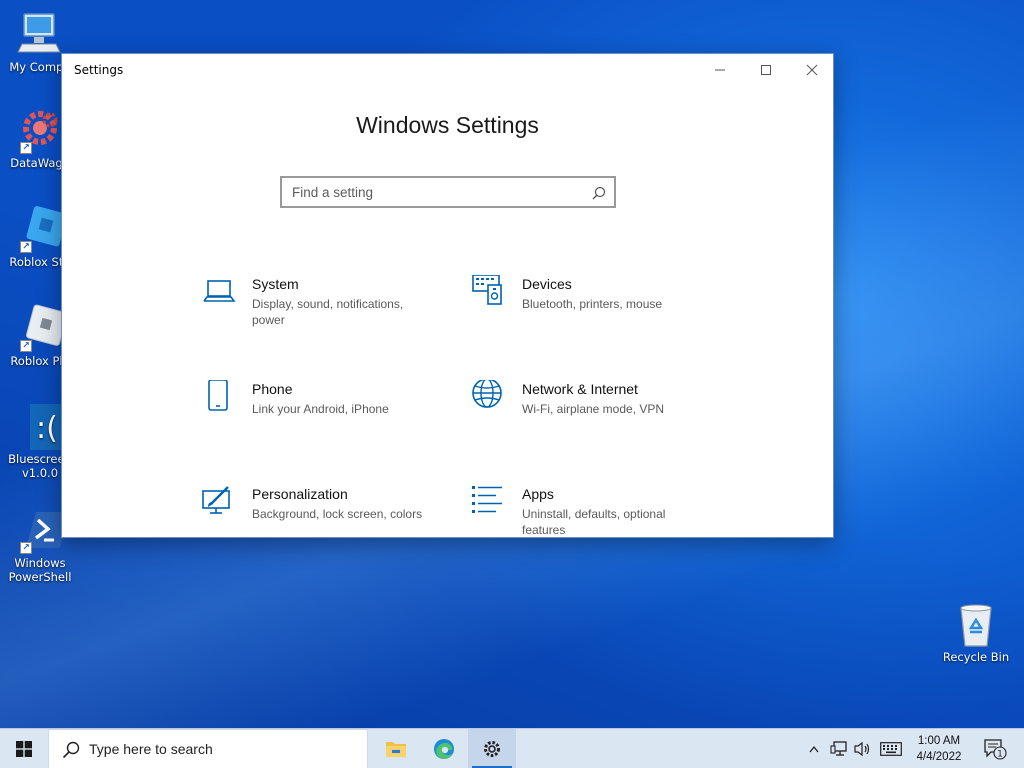  I want to click on network-status-button, so click(839, 748).